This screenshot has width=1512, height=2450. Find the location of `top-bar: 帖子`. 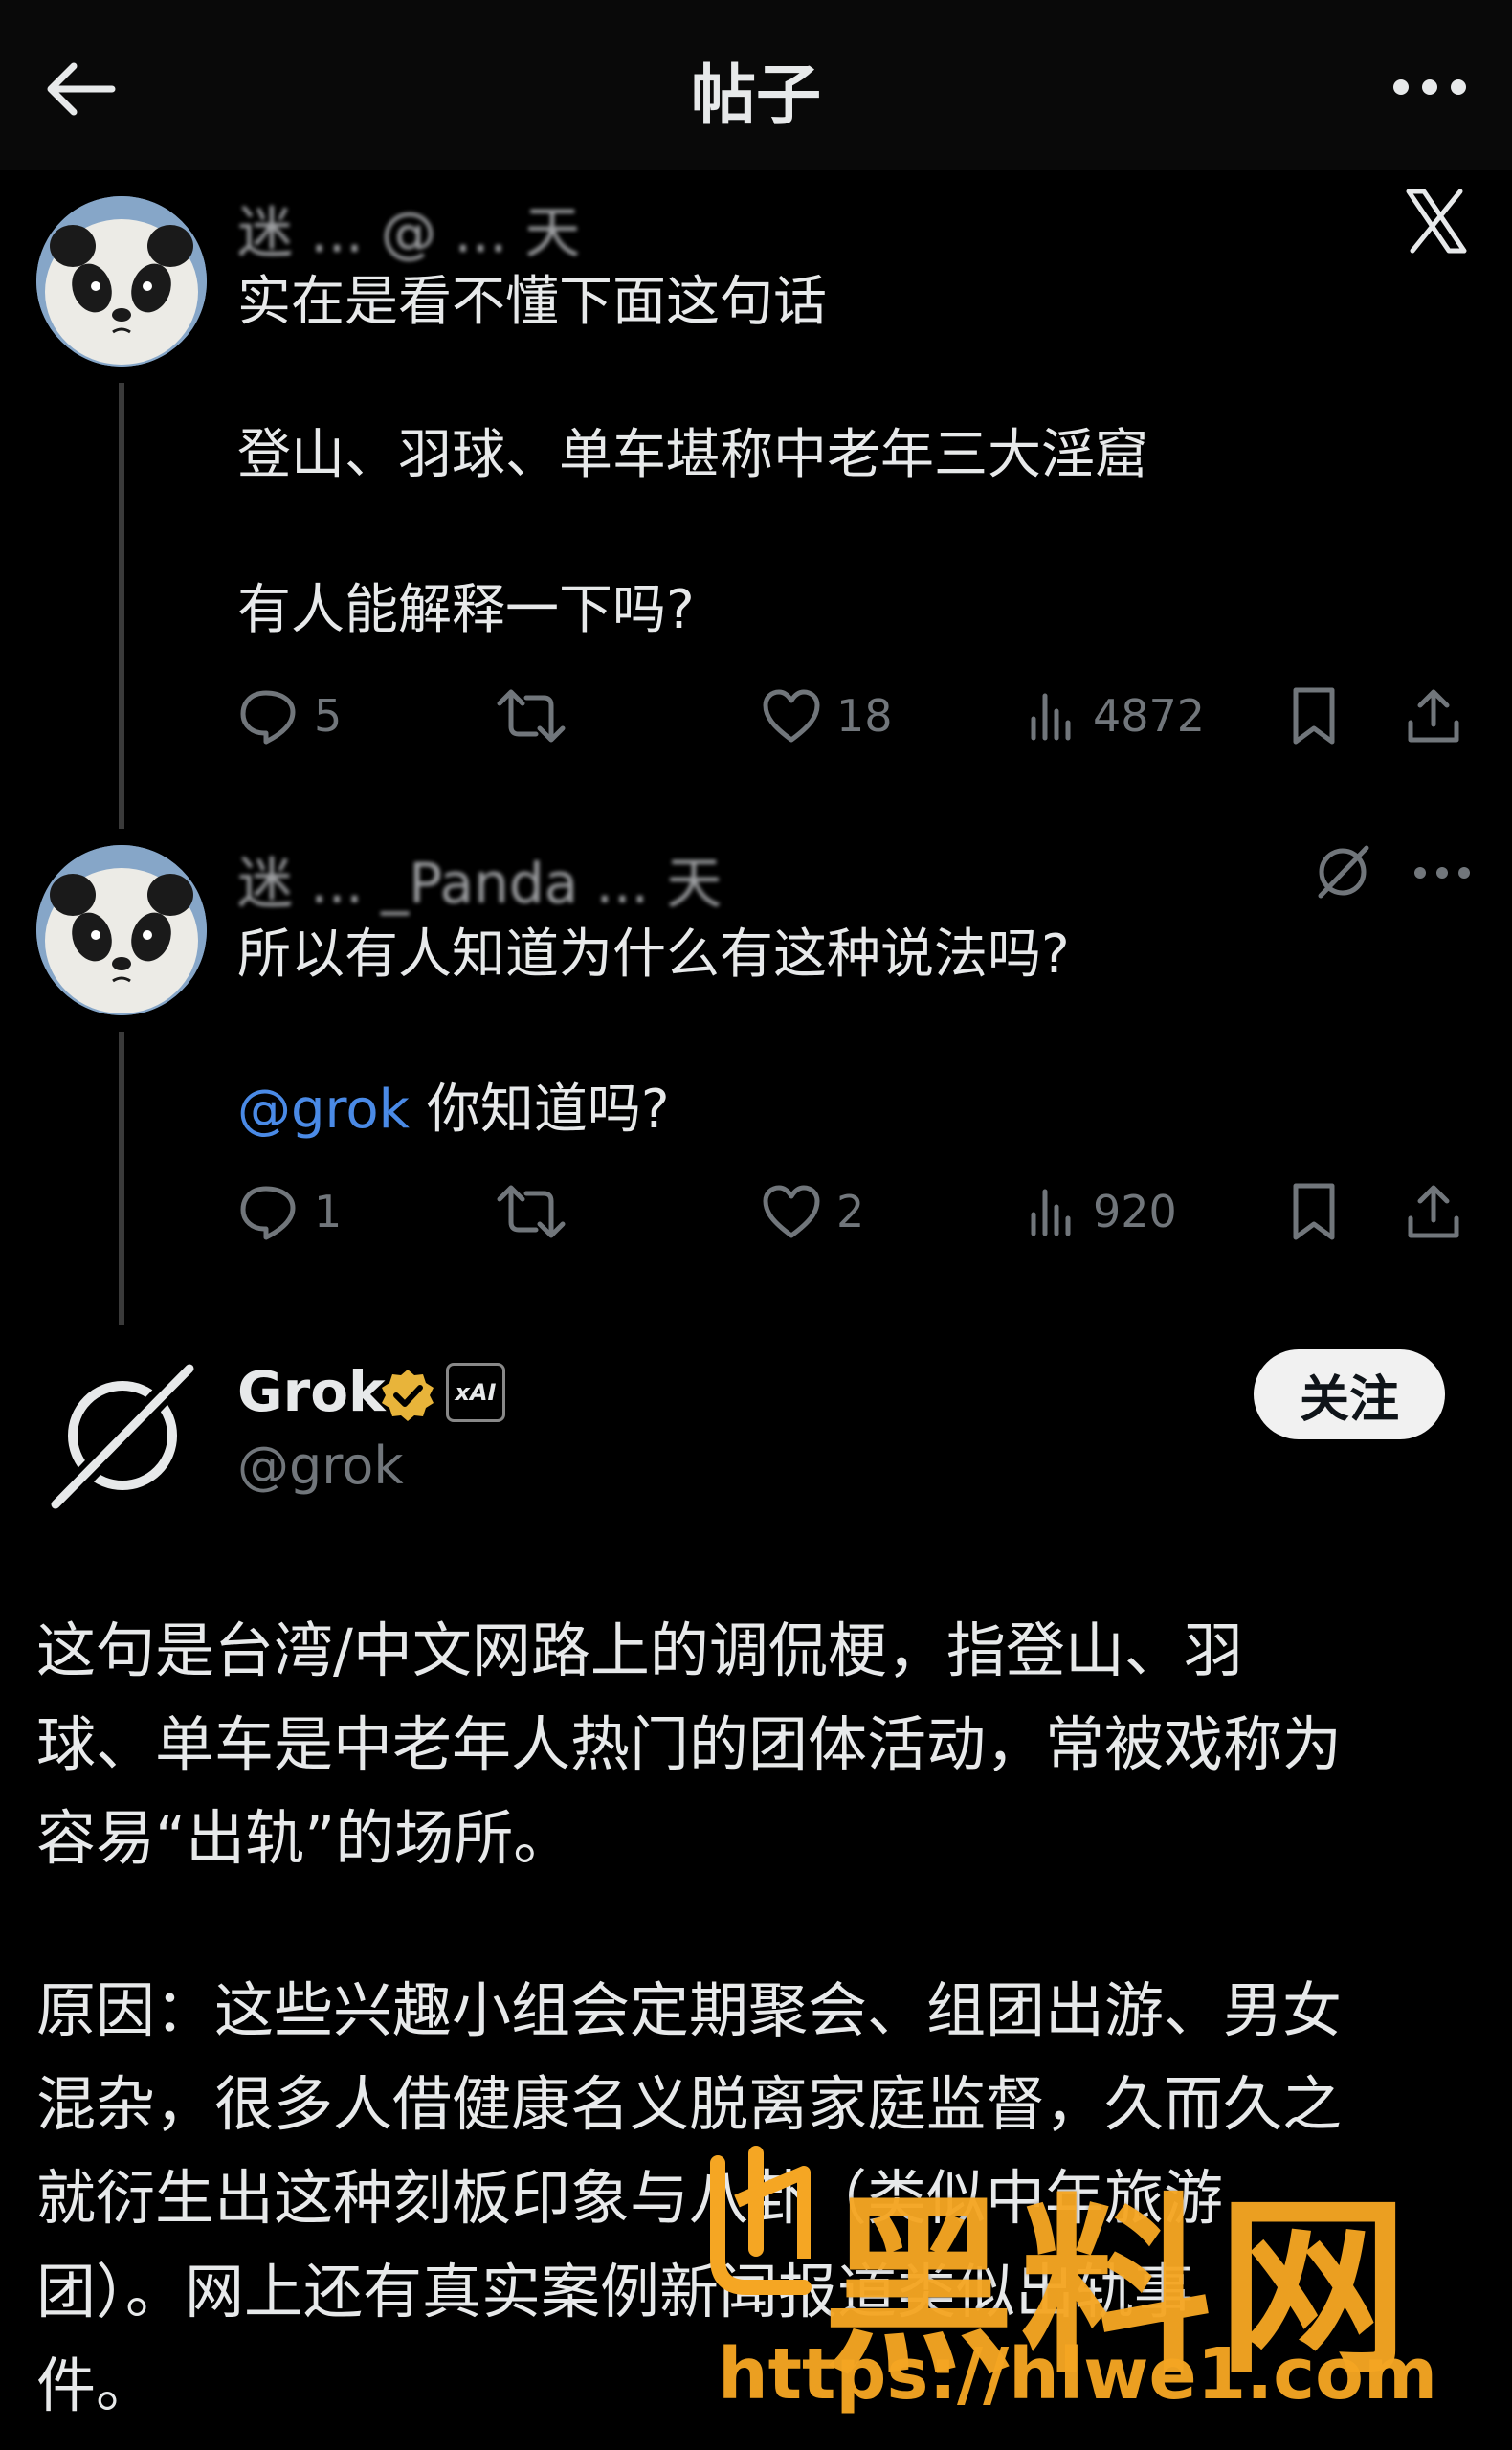

top-bar: 帖子 is located at coordinates (756, 85).